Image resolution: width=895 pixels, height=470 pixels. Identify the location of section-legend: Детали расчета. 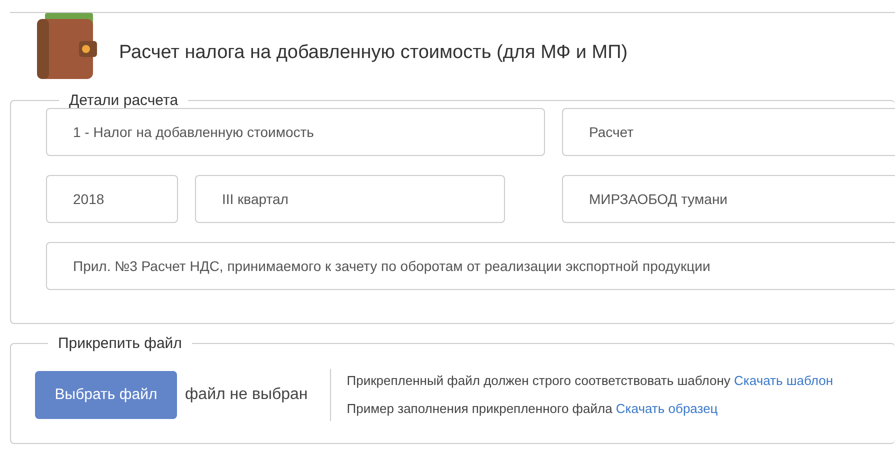
(123, 100).